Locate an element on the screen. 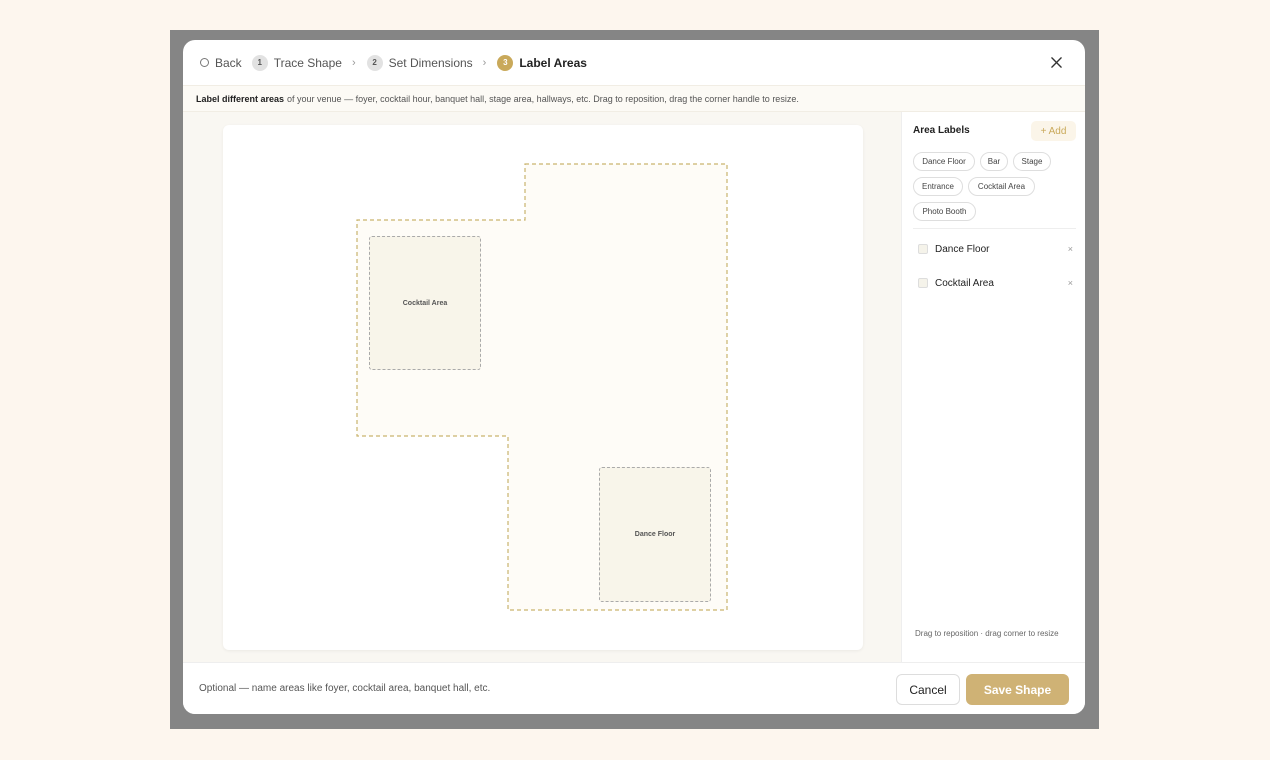  add-label-button: + Add is located at coordinates (1053, 131).